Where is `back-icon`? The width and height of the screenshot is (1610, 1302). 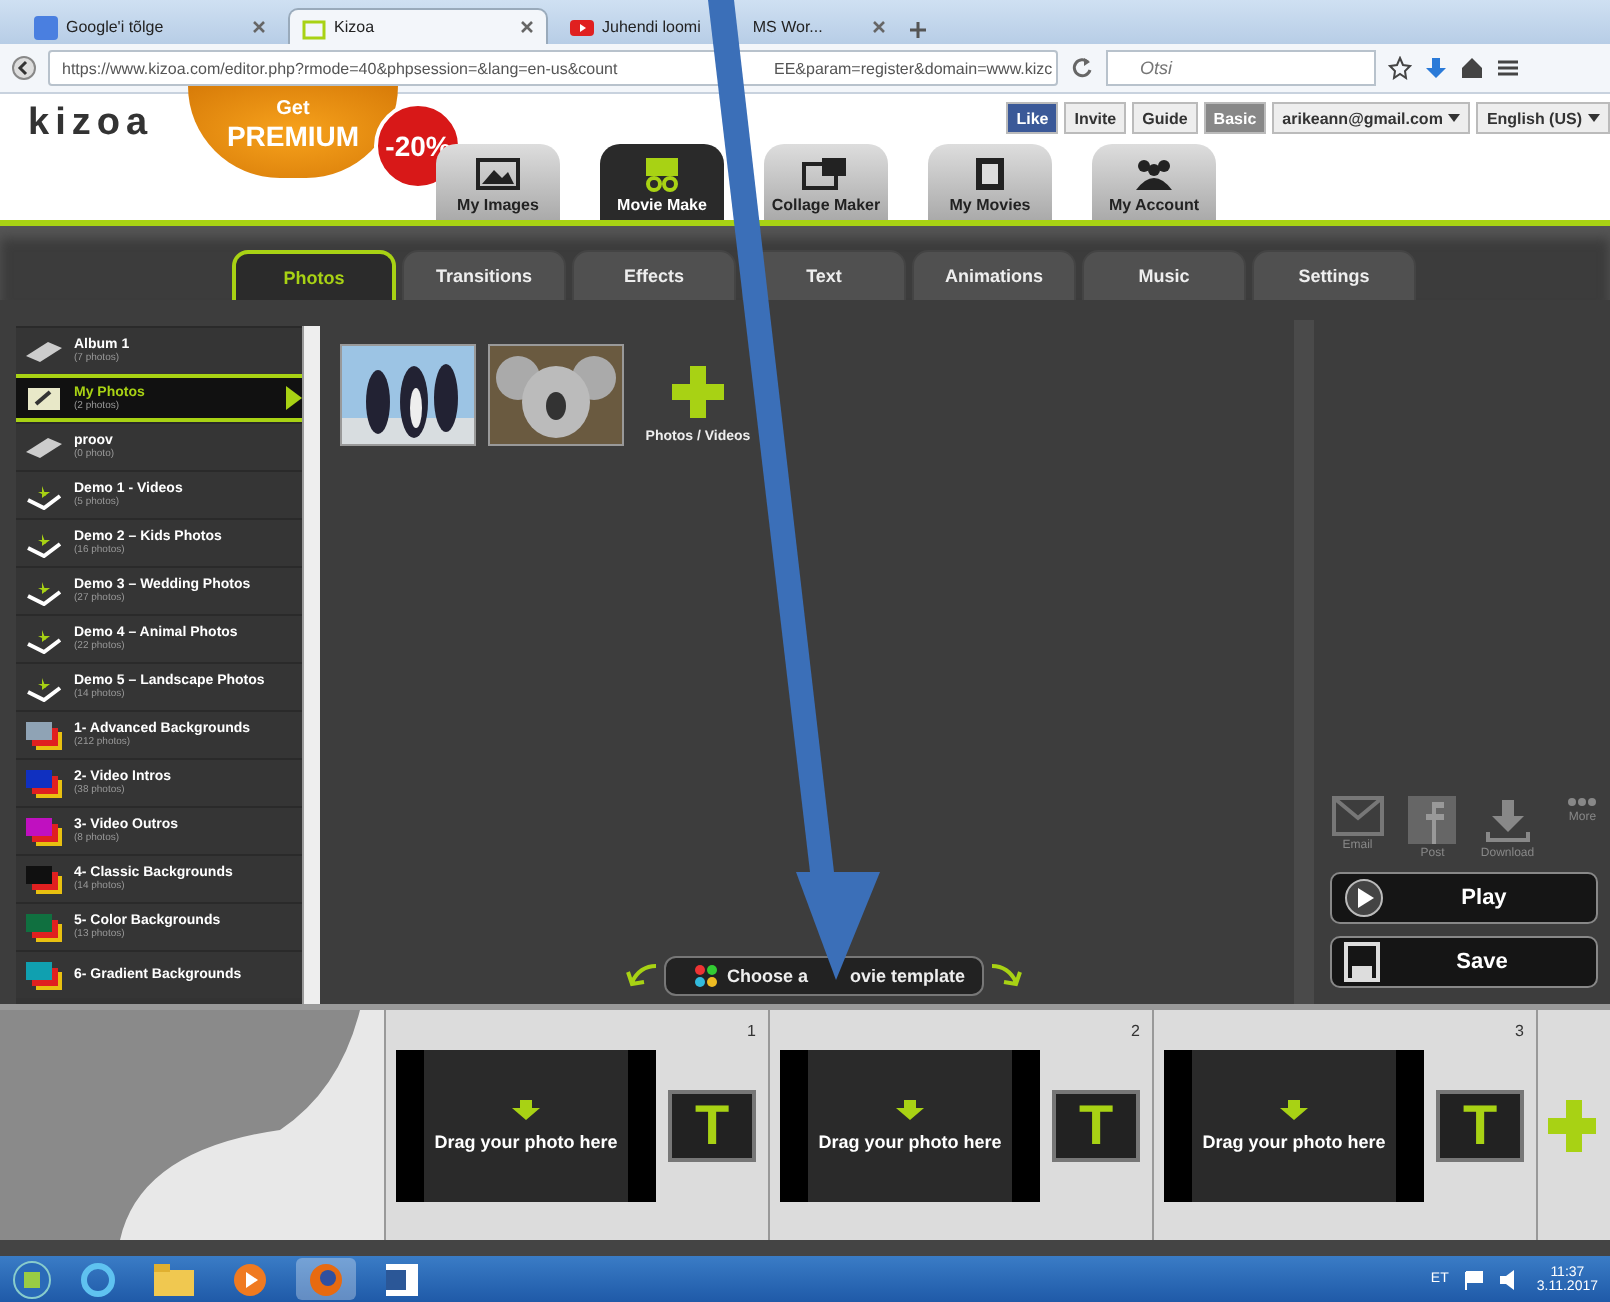
back-icon is located at coordinates (24, 68).